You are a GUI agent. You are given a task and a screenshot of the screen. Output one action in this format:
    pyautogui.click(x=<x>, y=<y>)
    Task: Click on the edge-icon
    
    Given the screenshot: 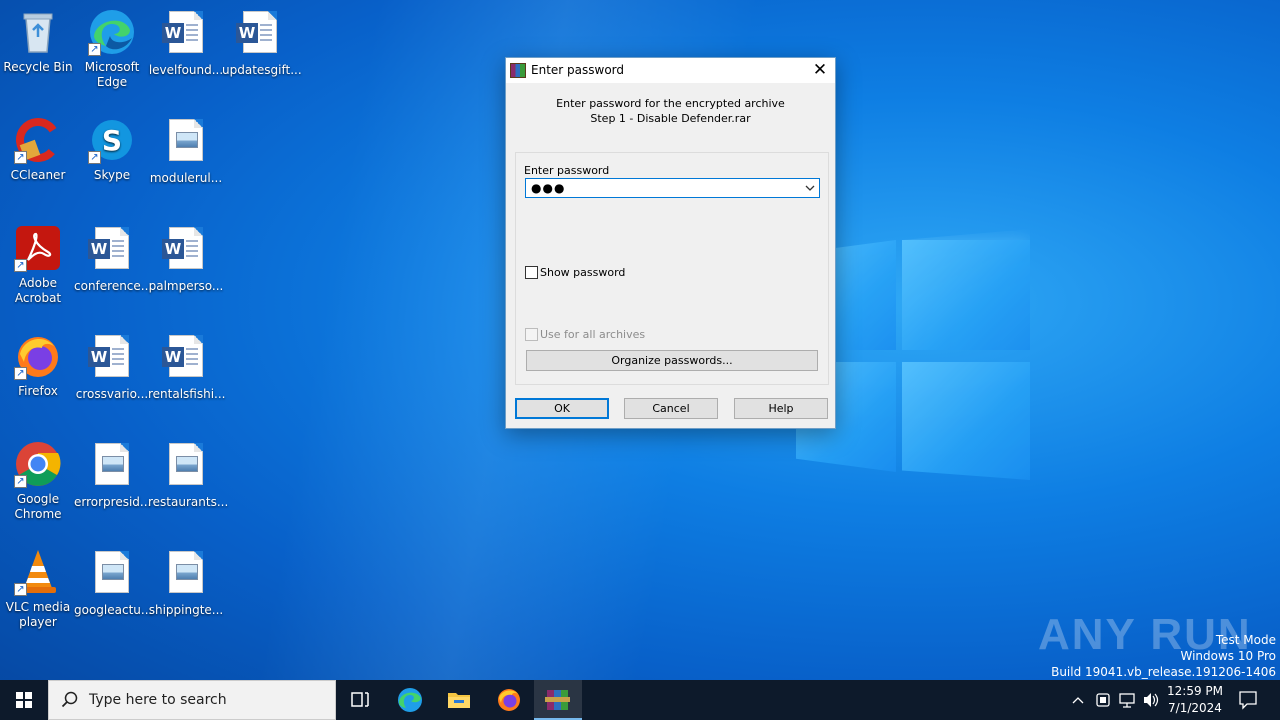 What is the action you would take?
    pyautogui.click(x=410, y=700)
    